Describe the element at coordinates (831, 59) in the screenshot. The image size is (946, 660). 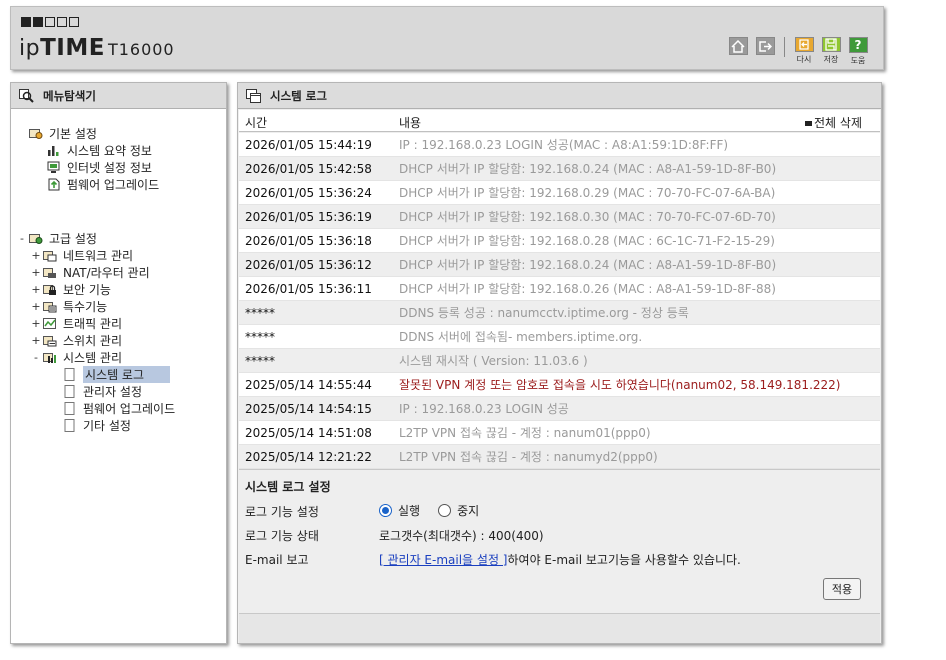
I see `save-caption: 저장` at that location.